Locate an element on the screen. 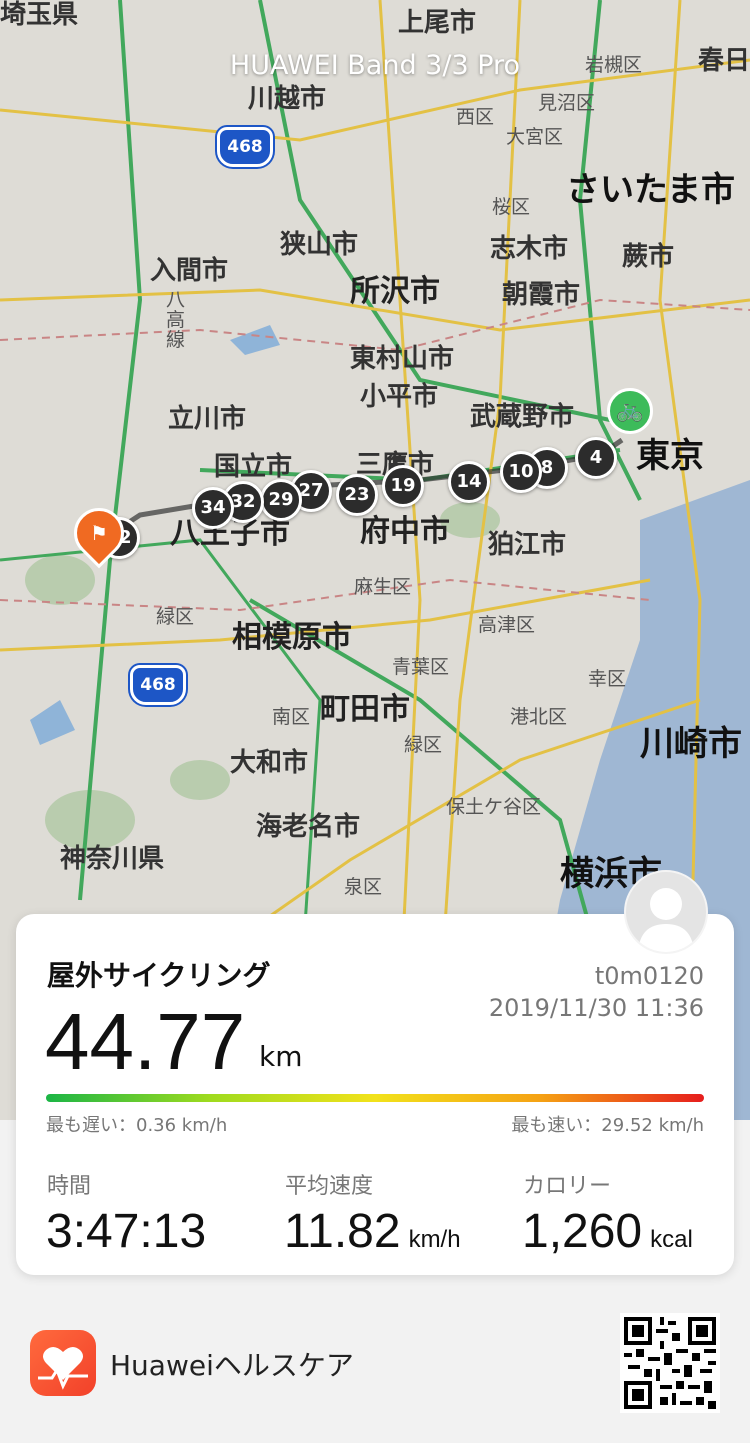 The width and height of the screenshot is (750, 1443). map-label: 立川市 is located at coordinates (207, 419).